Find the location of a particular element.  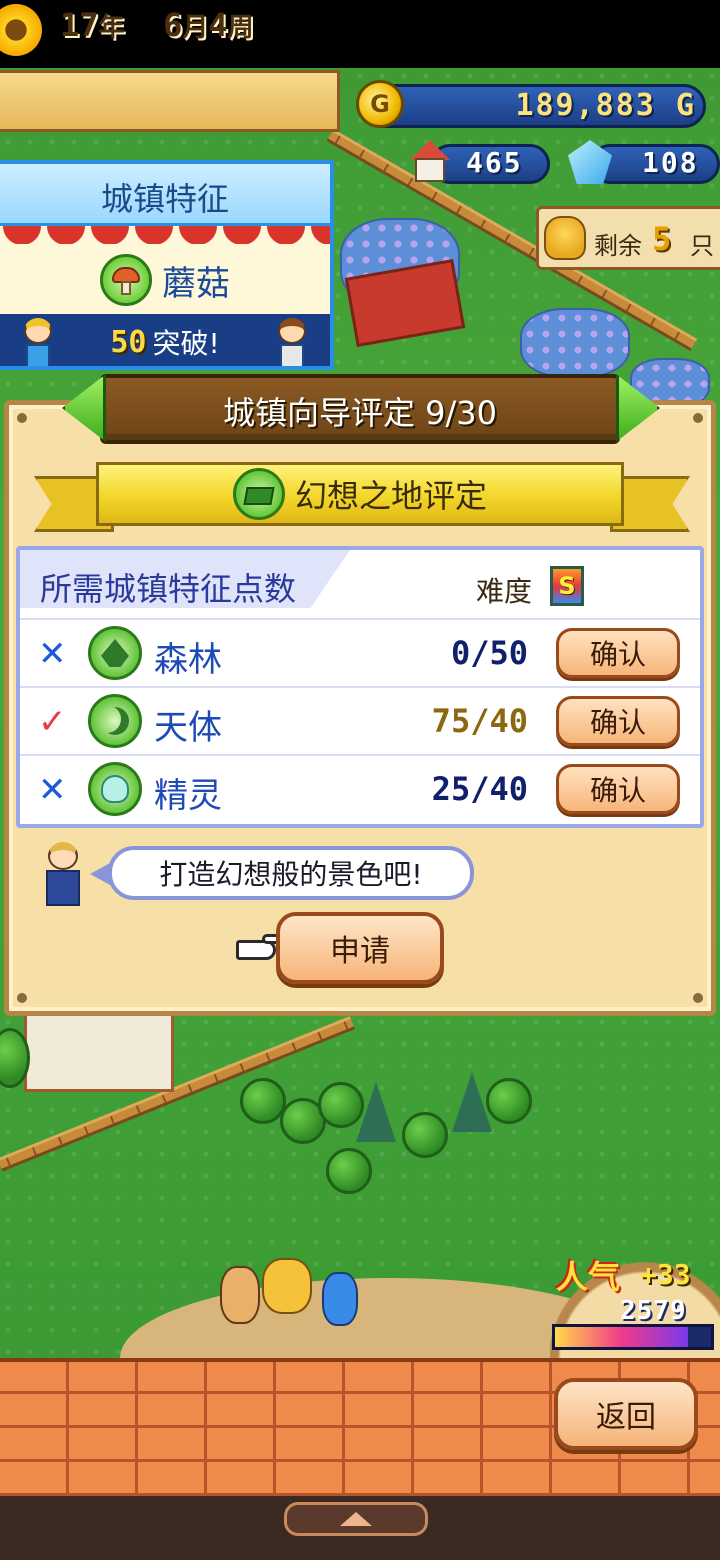

category-points: 25/40 is located at coordinates (479, 789).